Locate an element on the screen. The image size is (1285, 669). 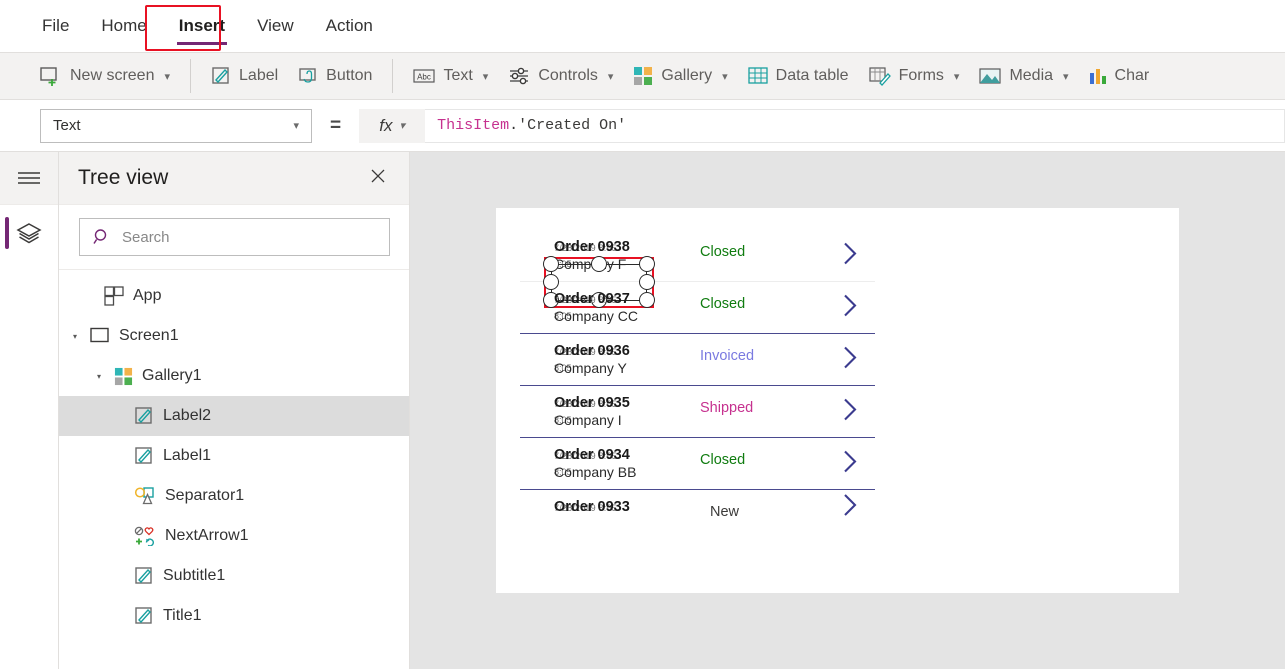
property-dropdown-value: Text is located at coordinates (67, 125).